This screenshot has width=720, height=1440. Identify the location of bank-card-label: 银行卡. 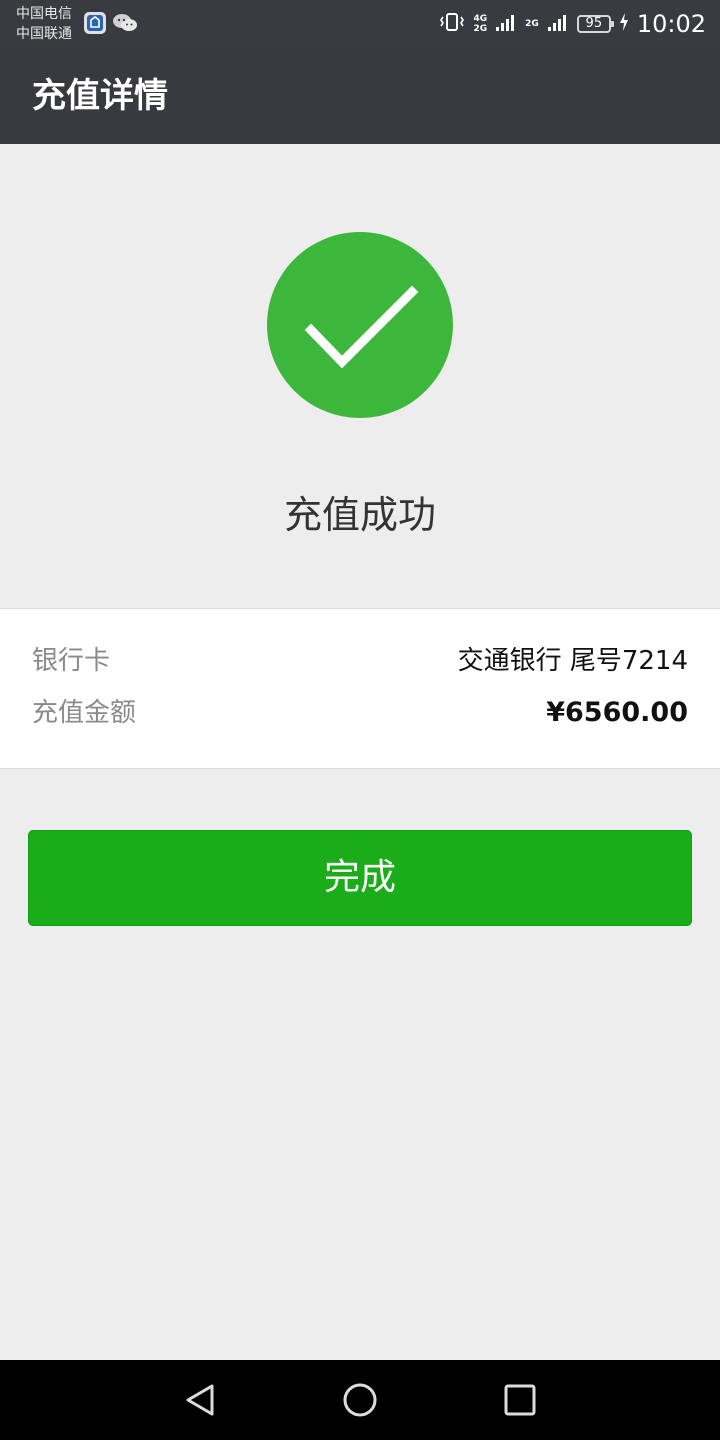
(71, 661).